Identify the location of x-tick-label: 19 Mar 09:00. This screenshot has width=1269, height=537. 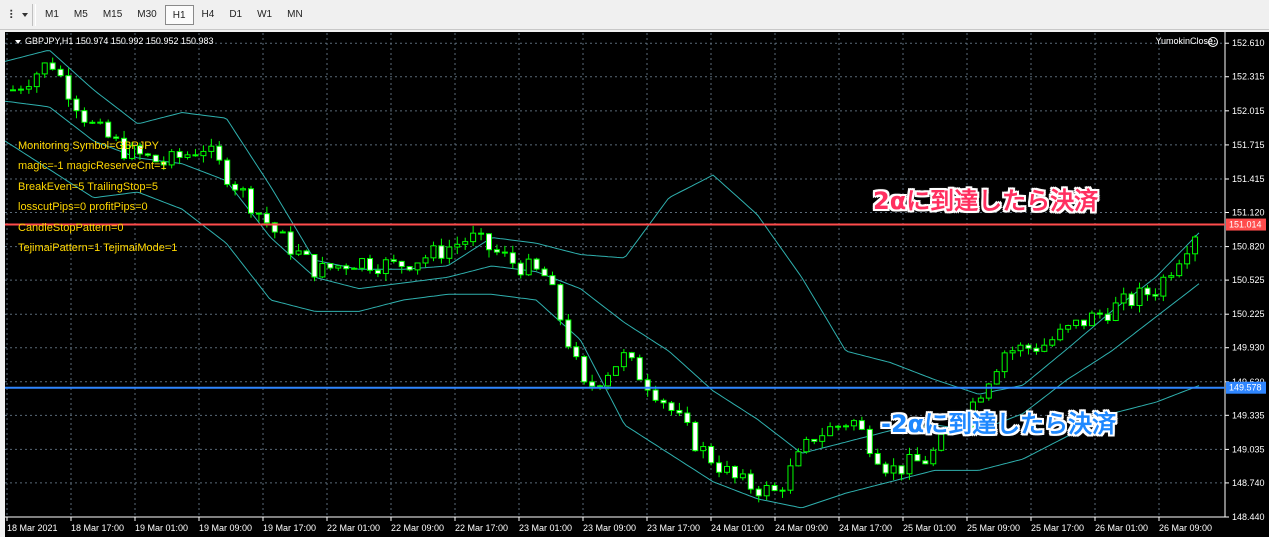
(225, 528).